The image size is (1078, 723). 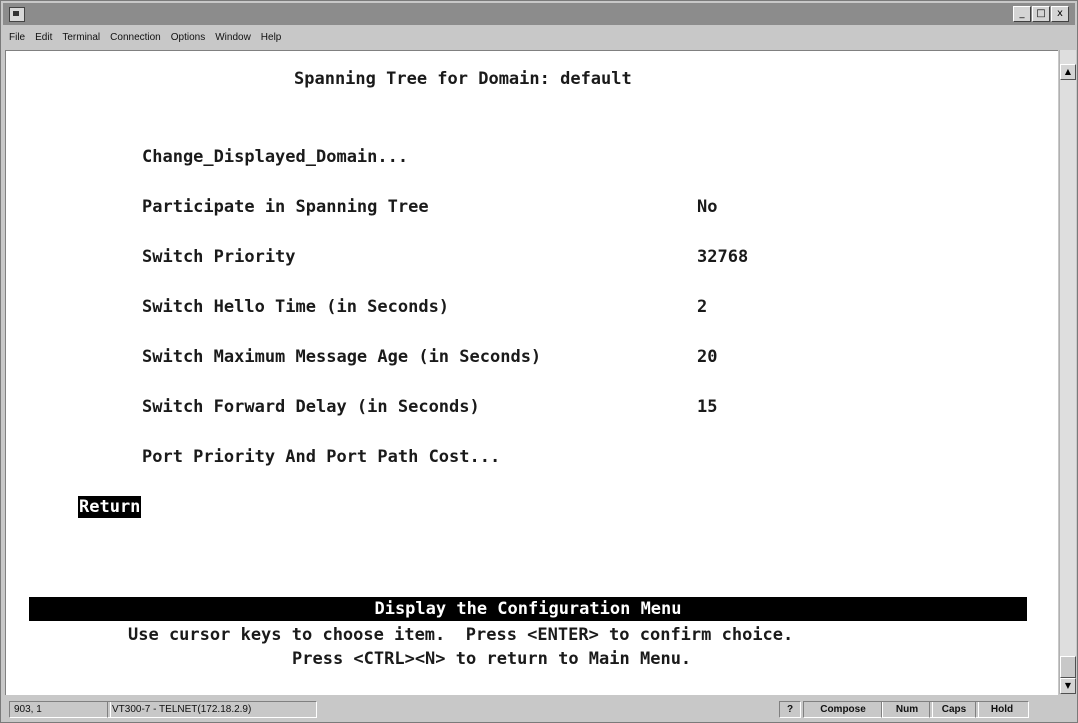 I want to click on minimize-button: _, so click(x=1022, y=14).